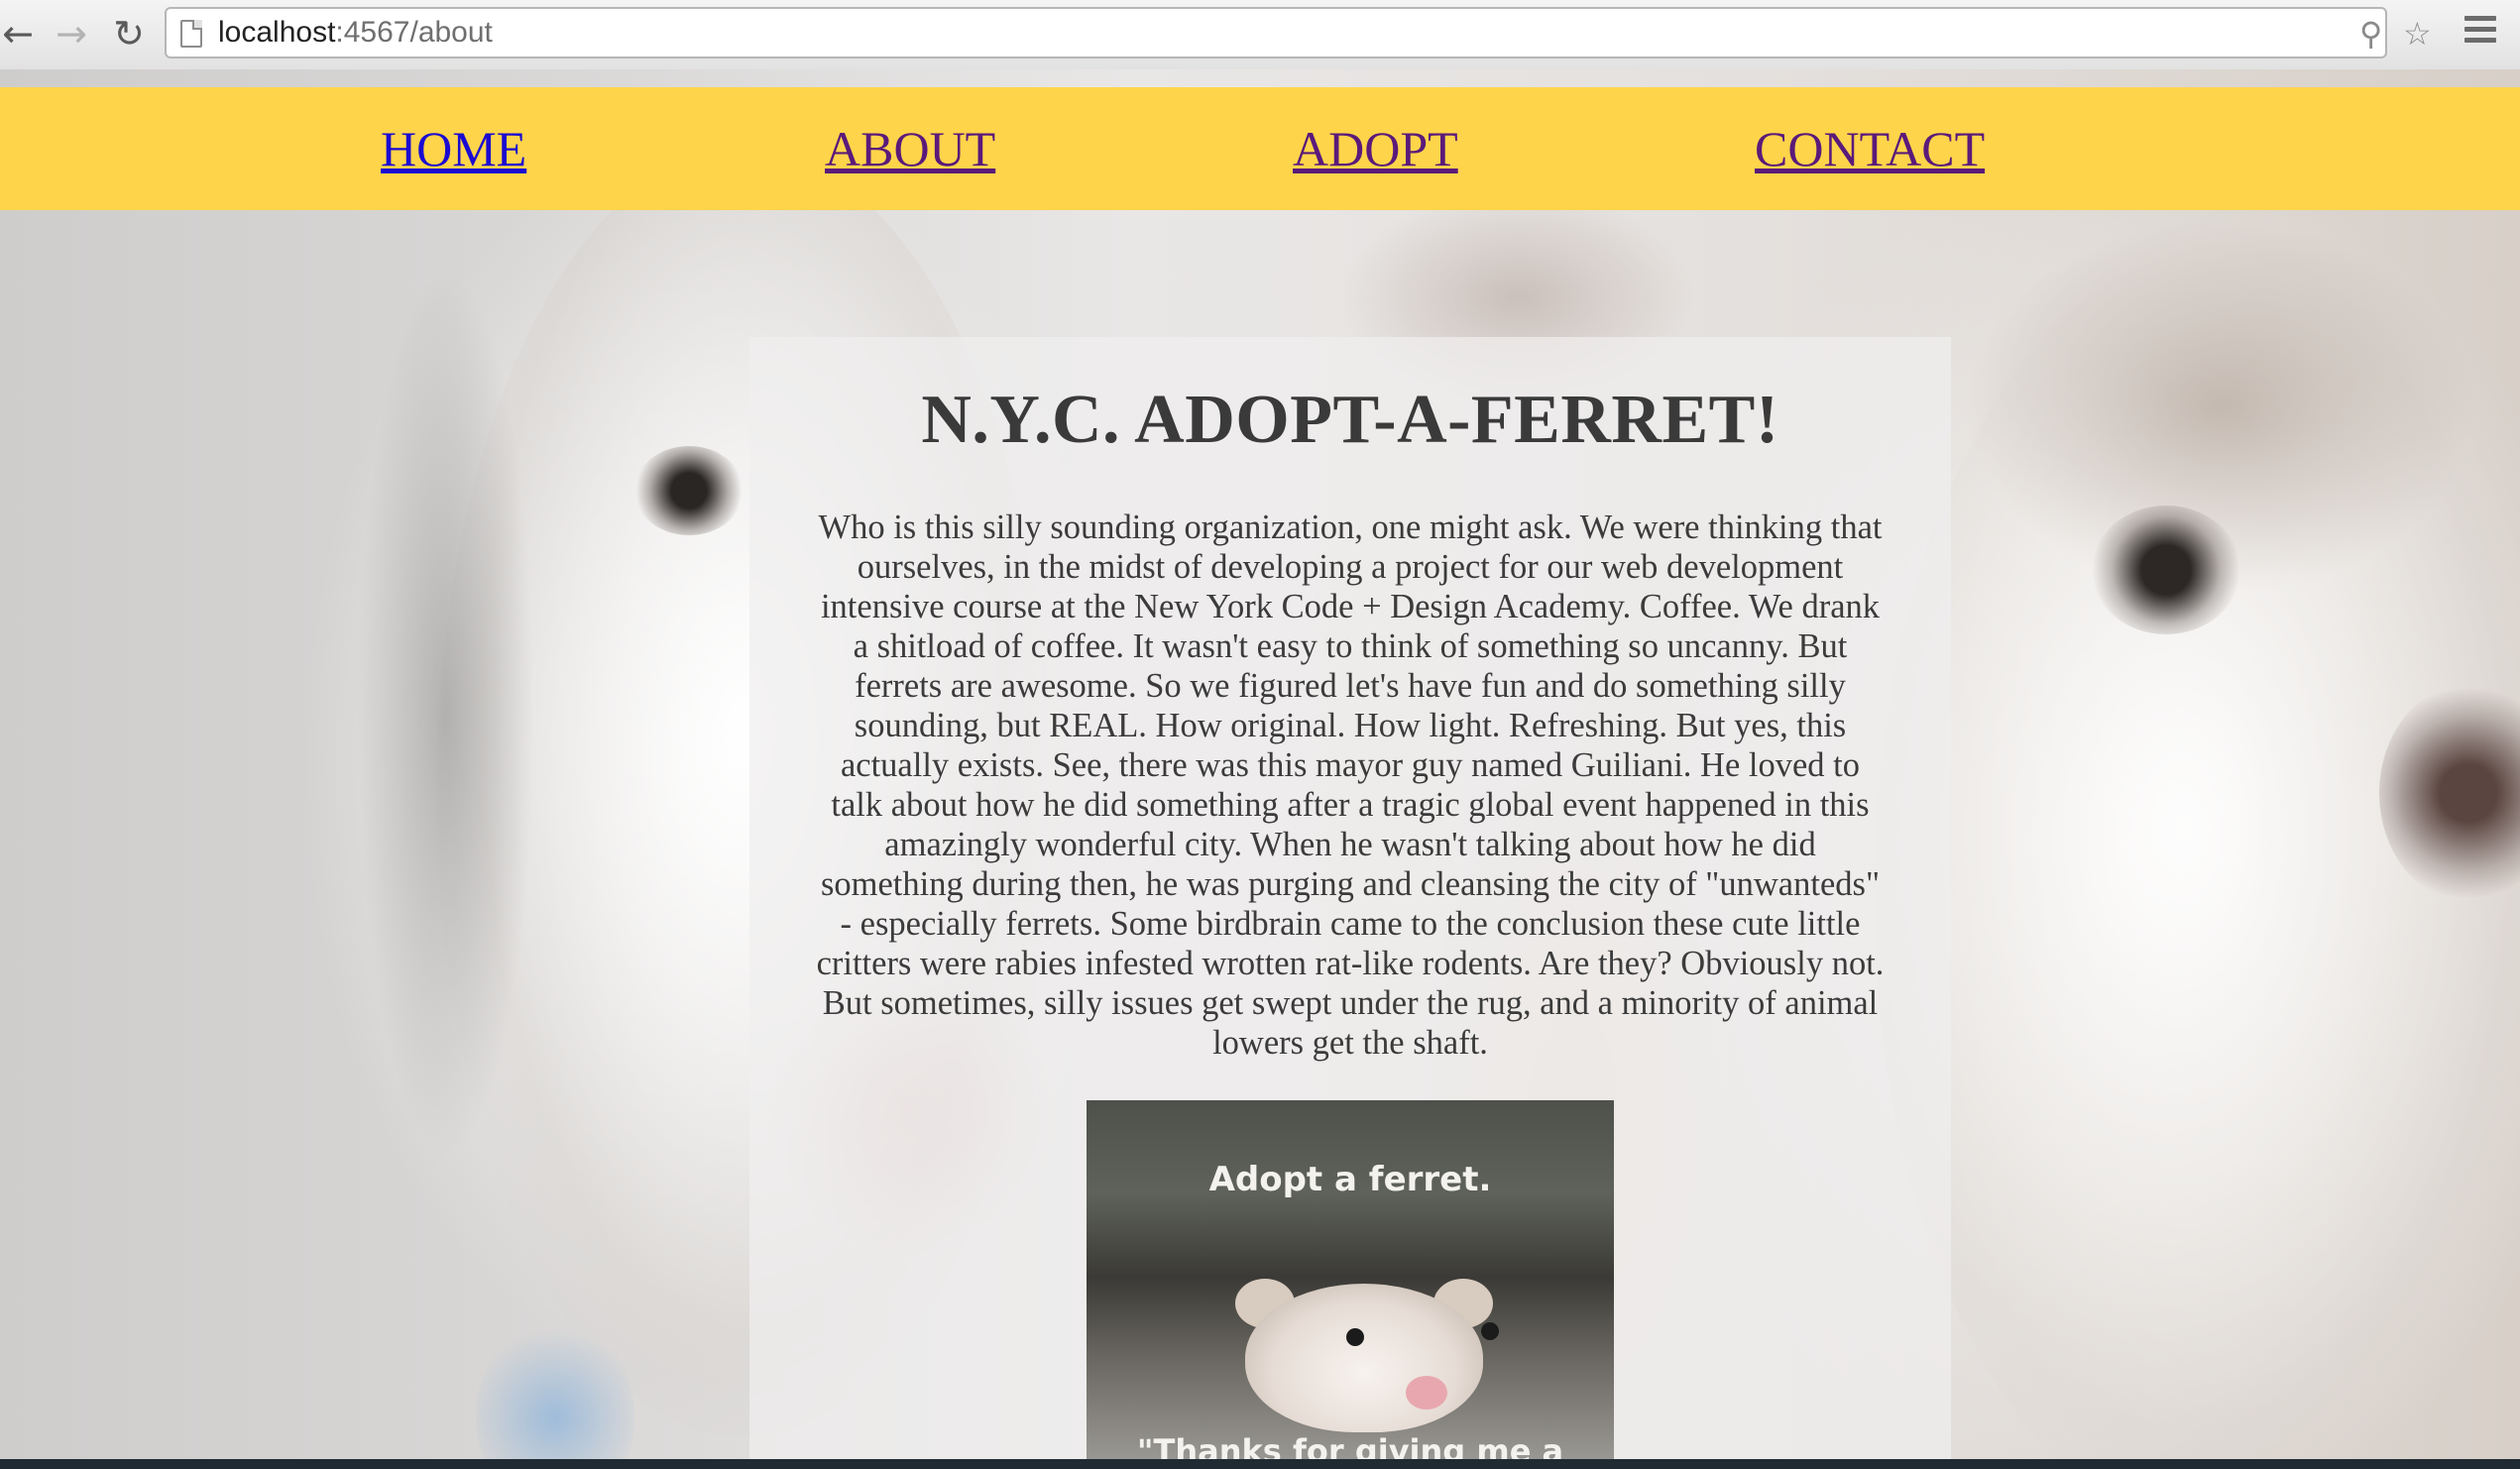  Describe the element at coordinates (910, 148) in the screenshot. I see `nav-link-about: ABOUT` at that location.